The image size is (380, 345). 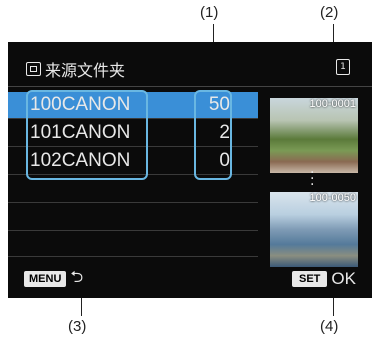 What do you see at coordinates (314, 135) in the screenshot?
I see `first-image-thumbnail: 100-0001` at bounding box center [314, 135].